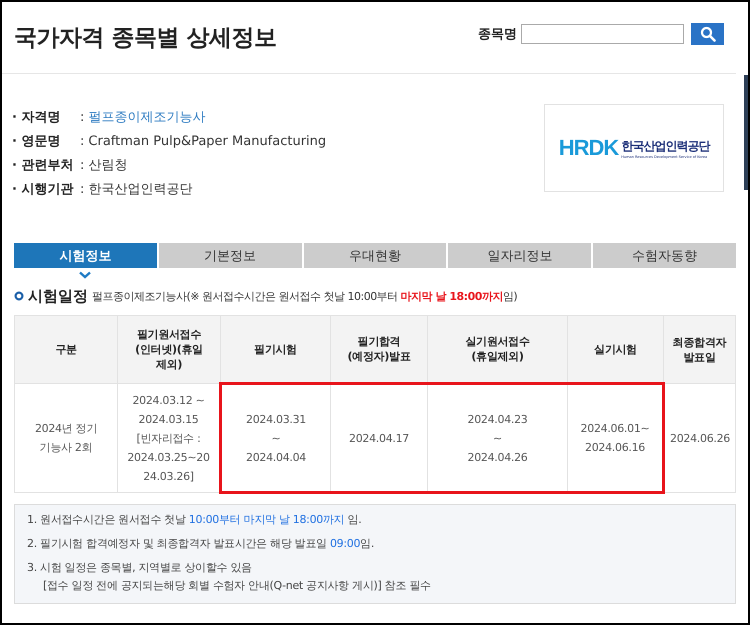 This screenshot has height=625, width=750. What do you see at coordinates (375, 255) in the screenshot?
I see `tab: 우대현황` at bounding box center [375, 255].